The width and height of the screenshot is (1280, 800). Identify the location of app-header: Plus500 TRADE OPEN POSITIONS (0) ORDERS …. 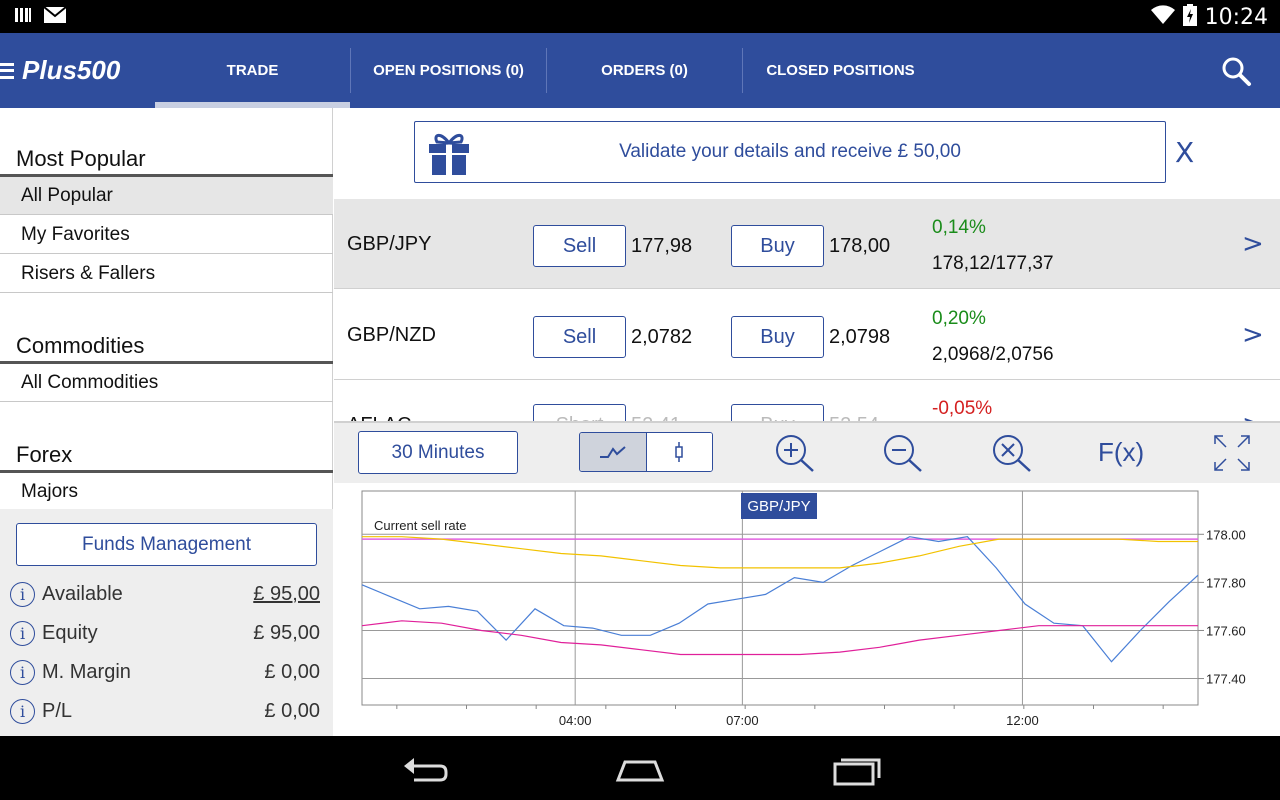
(640, 70).